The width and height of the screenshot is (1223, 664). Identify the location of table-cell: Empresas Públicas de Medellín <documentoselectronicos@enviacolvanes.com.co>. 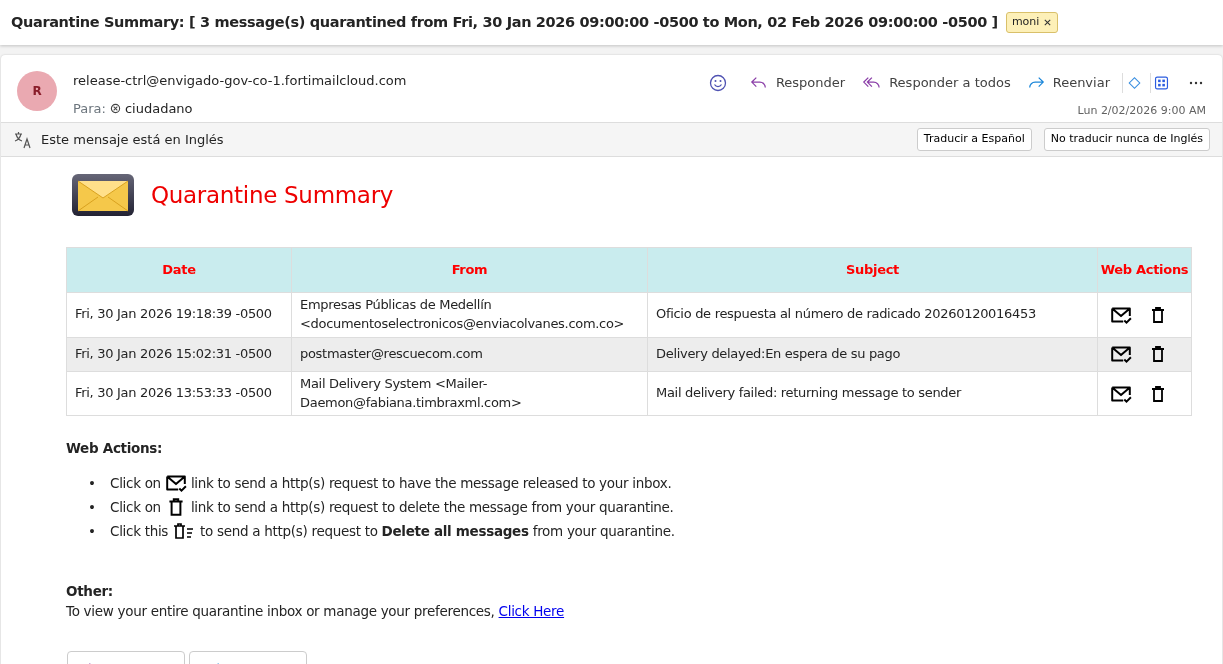
(469, 315).